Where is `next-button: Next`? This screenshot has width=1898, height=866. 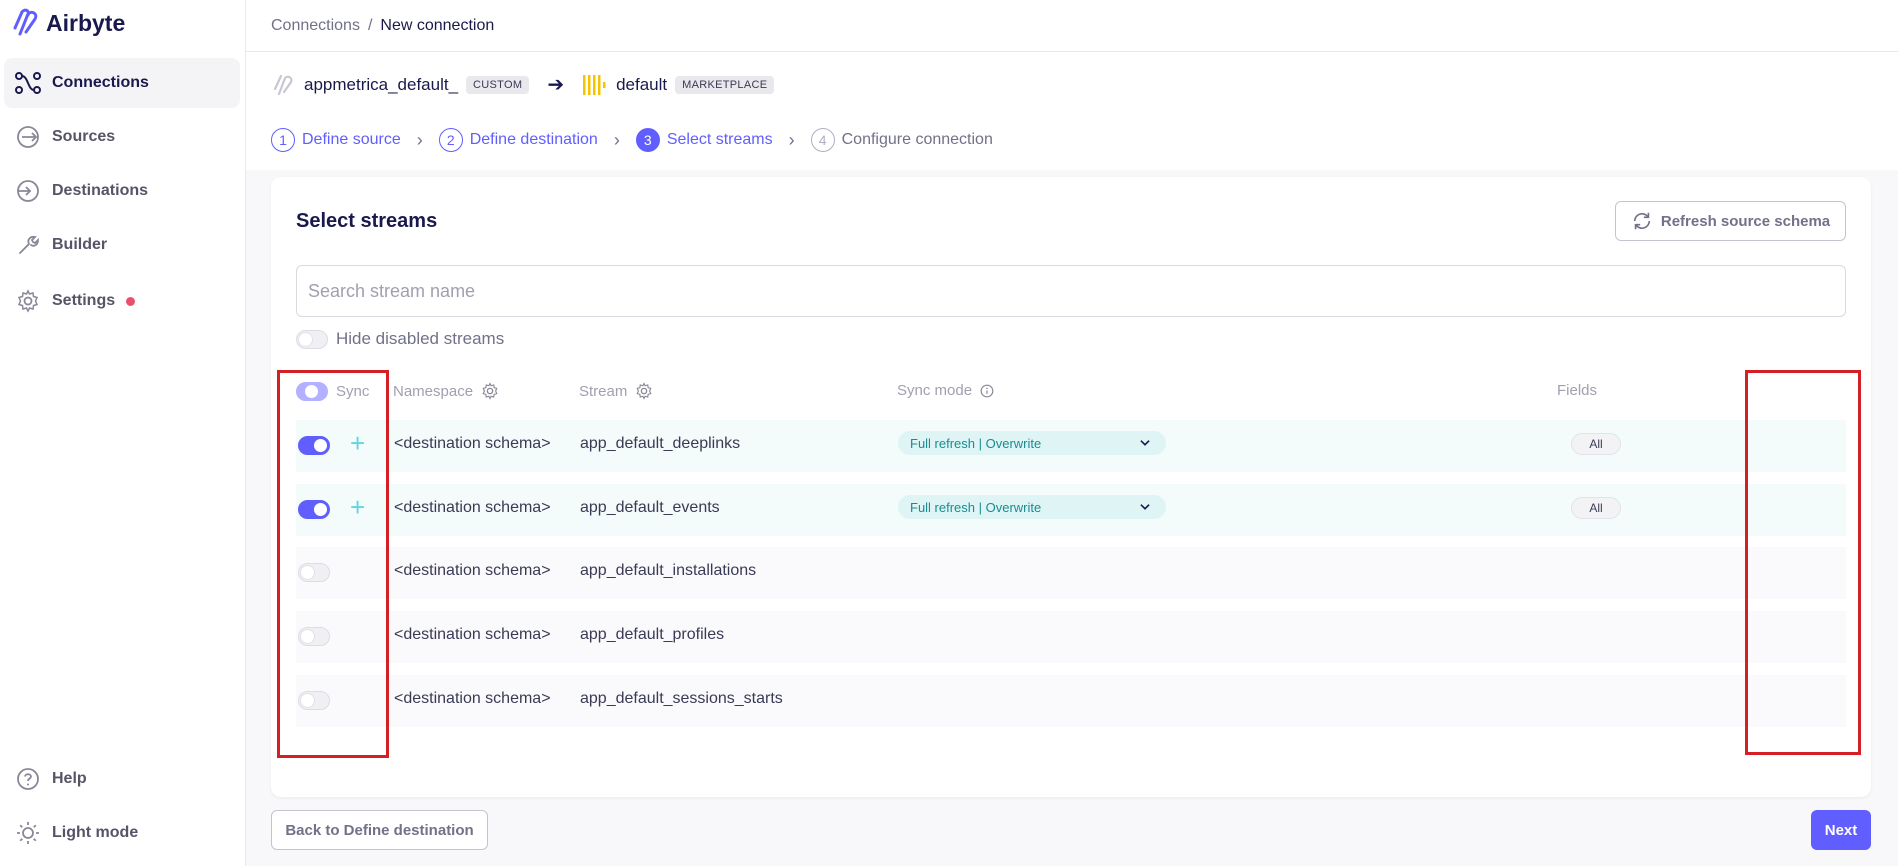
next-button: Next is located at coordinates (1841, 830).